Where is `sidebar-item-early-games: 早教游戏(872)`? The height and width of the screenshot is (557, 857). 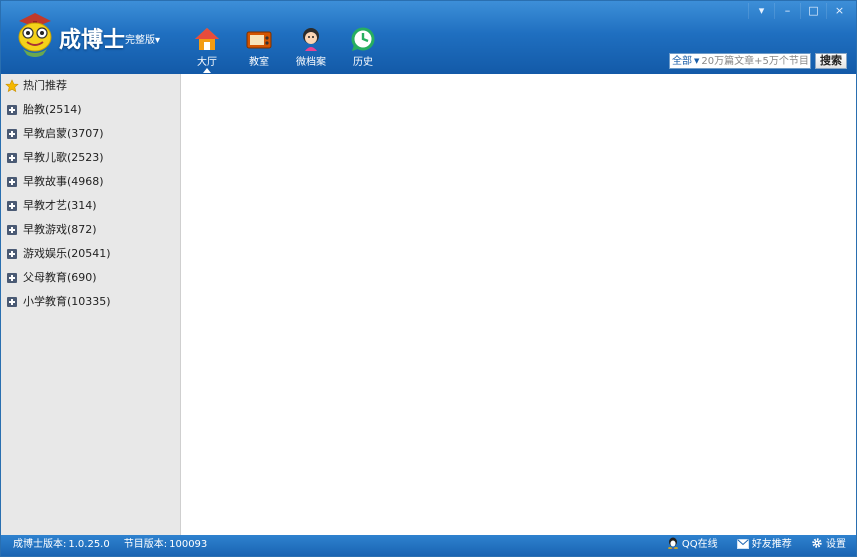
sidebar-item-early-games: 早教游戏(872) is located at coordinates (90, 230).